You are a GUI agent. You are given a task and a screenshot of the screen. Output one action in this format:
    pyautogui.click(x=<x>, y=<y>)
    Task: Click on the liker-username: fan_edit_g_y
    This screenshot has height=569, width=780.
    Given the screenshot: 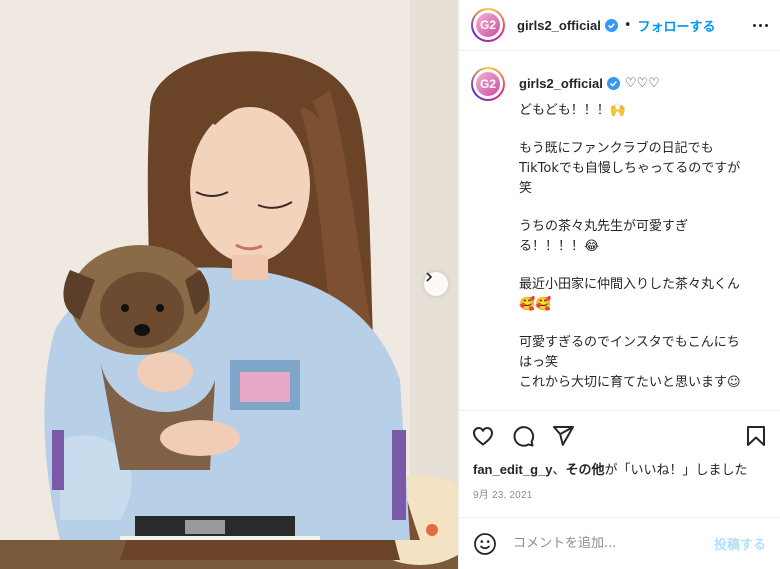 What is the action you would take?
    pyautogui.click(x=512, y=469)
    